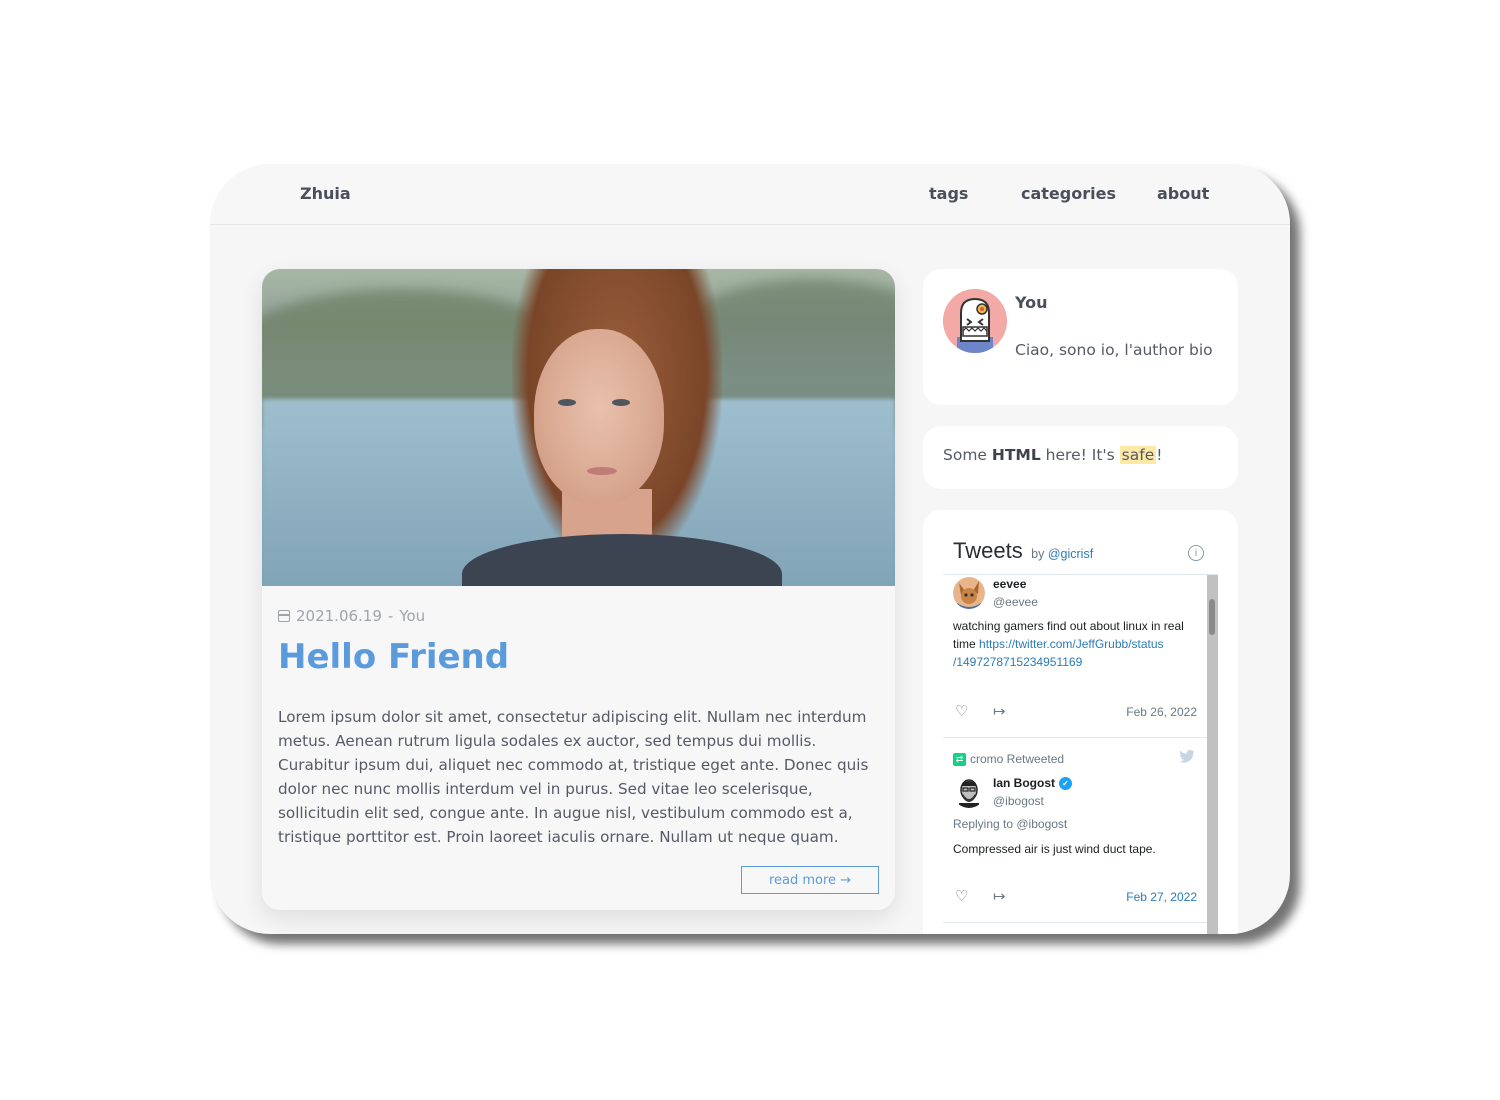  Describe the element at coordinates (1159, 455) in the screenshot. I see `html-text-suffix: !` at that location.